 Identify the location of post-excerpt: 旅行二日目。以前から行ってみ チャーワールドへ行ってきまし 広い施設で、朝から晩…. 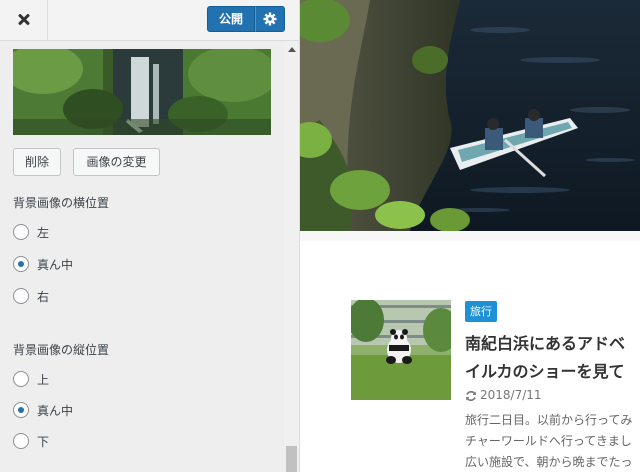
(552, 441).